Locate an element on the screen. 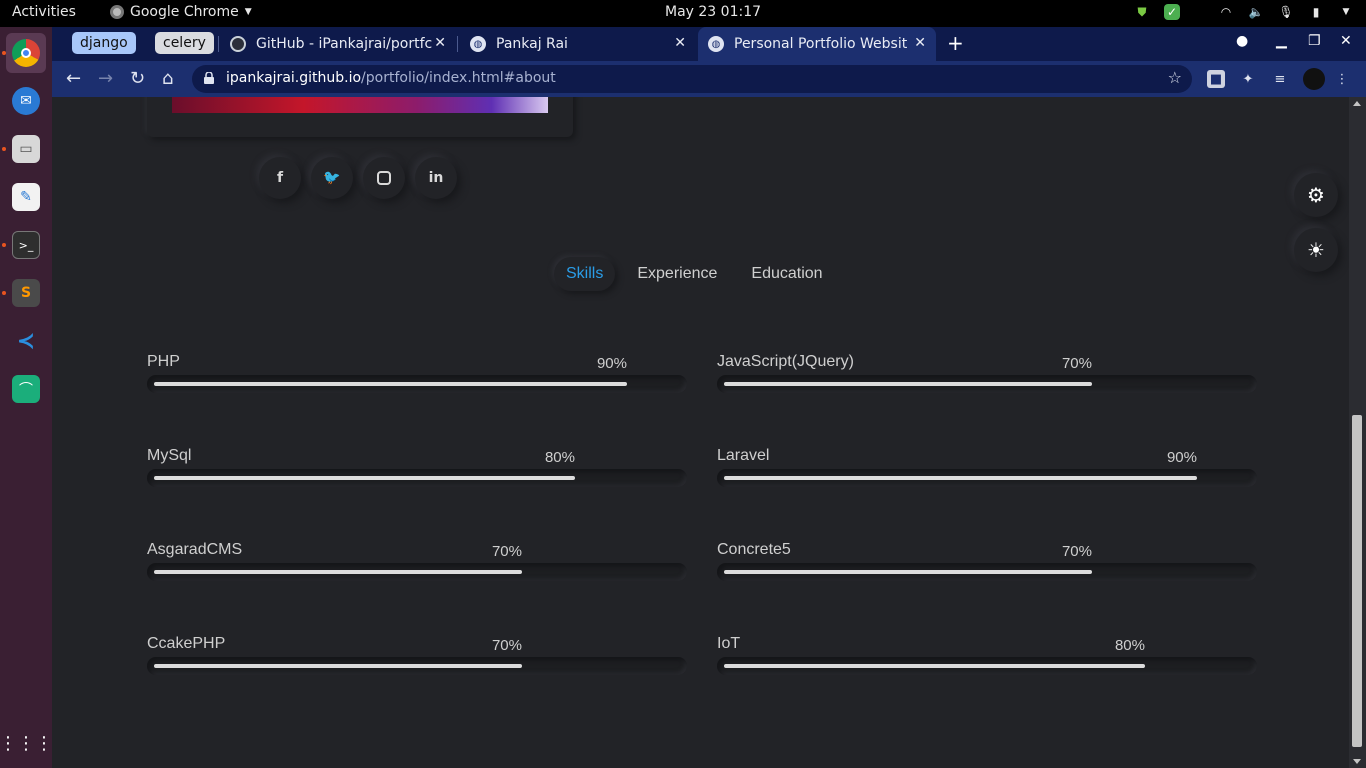 This screenshot has width=1366, height=768. twitter-button: 🐦 is located at coordinates (332, 178).